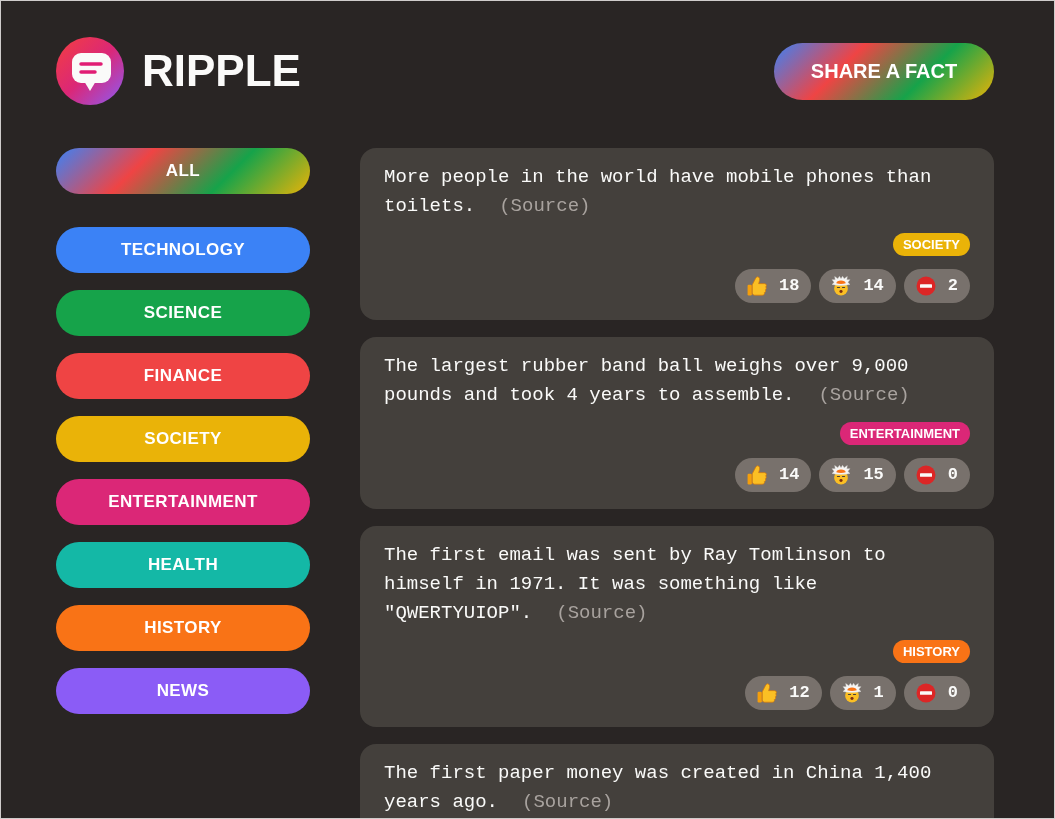 The height and width of the screenshot is (819, 1055). What do you see at coordinates (647, 381) in the screenshot?
I see `fact-text: The largest rubber band ball weighs over 9,000 pounds and took 4 years to assemble. (Source)` at bounding box center [647, 381].